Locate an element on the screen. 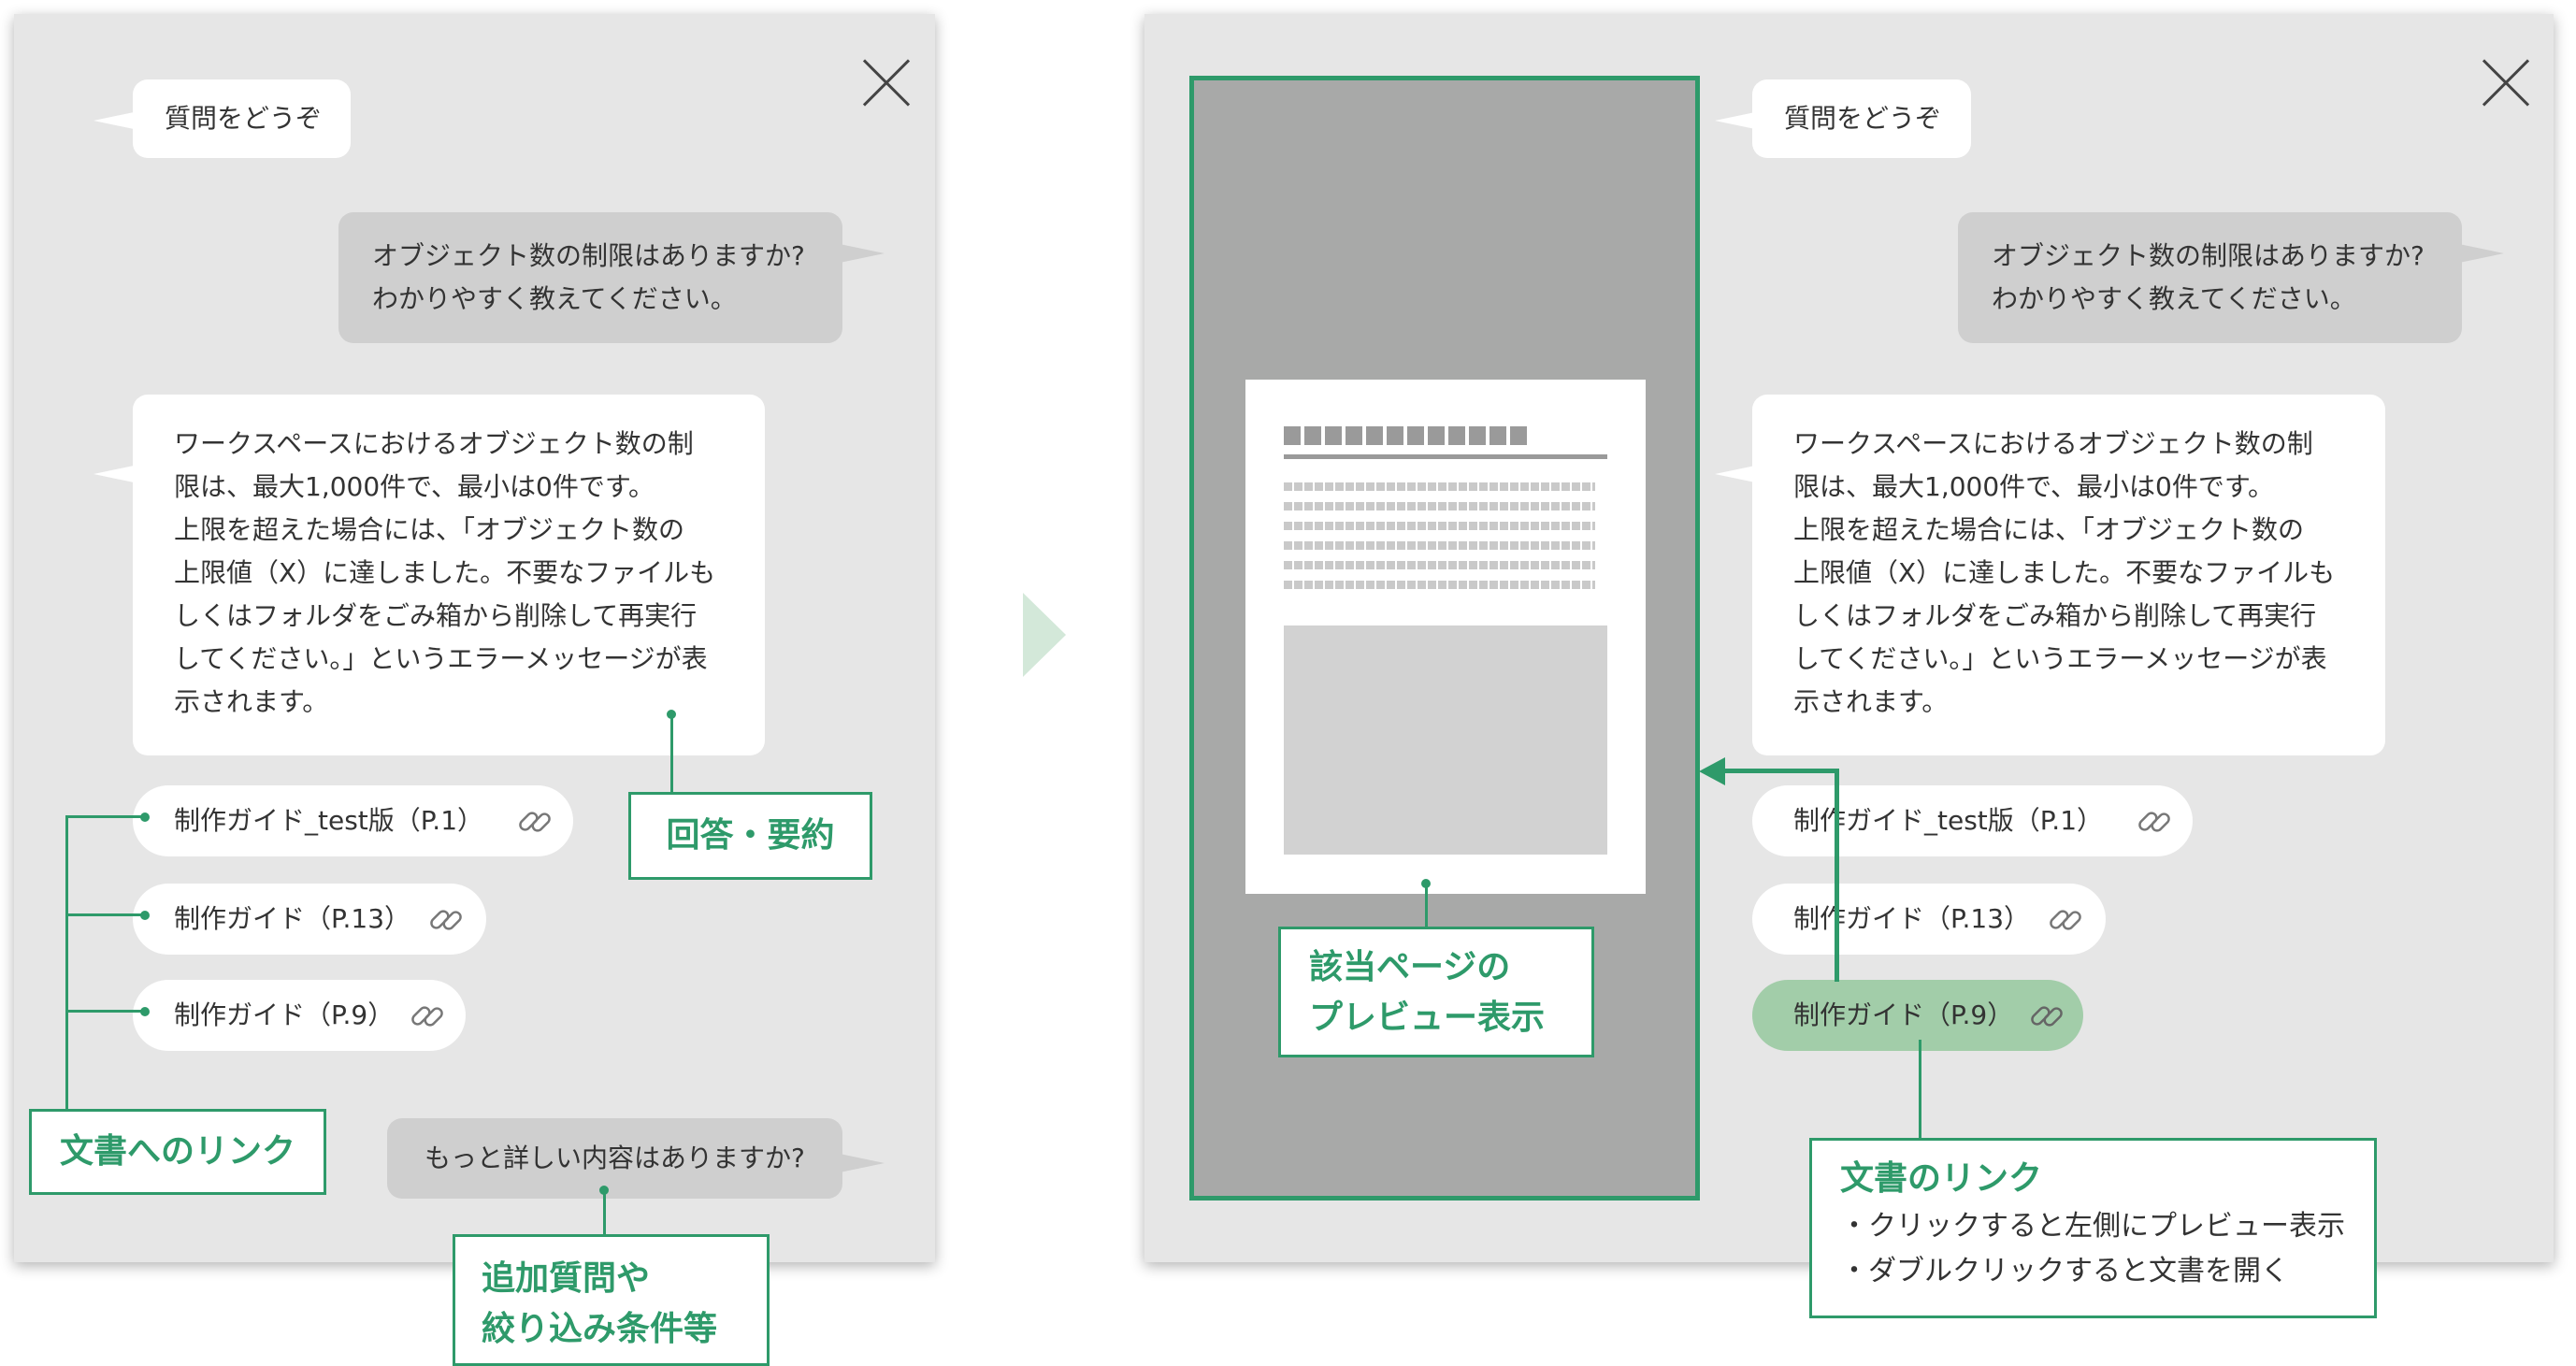  callout-text: 該当ページの is located at coordinates (1410, 967).